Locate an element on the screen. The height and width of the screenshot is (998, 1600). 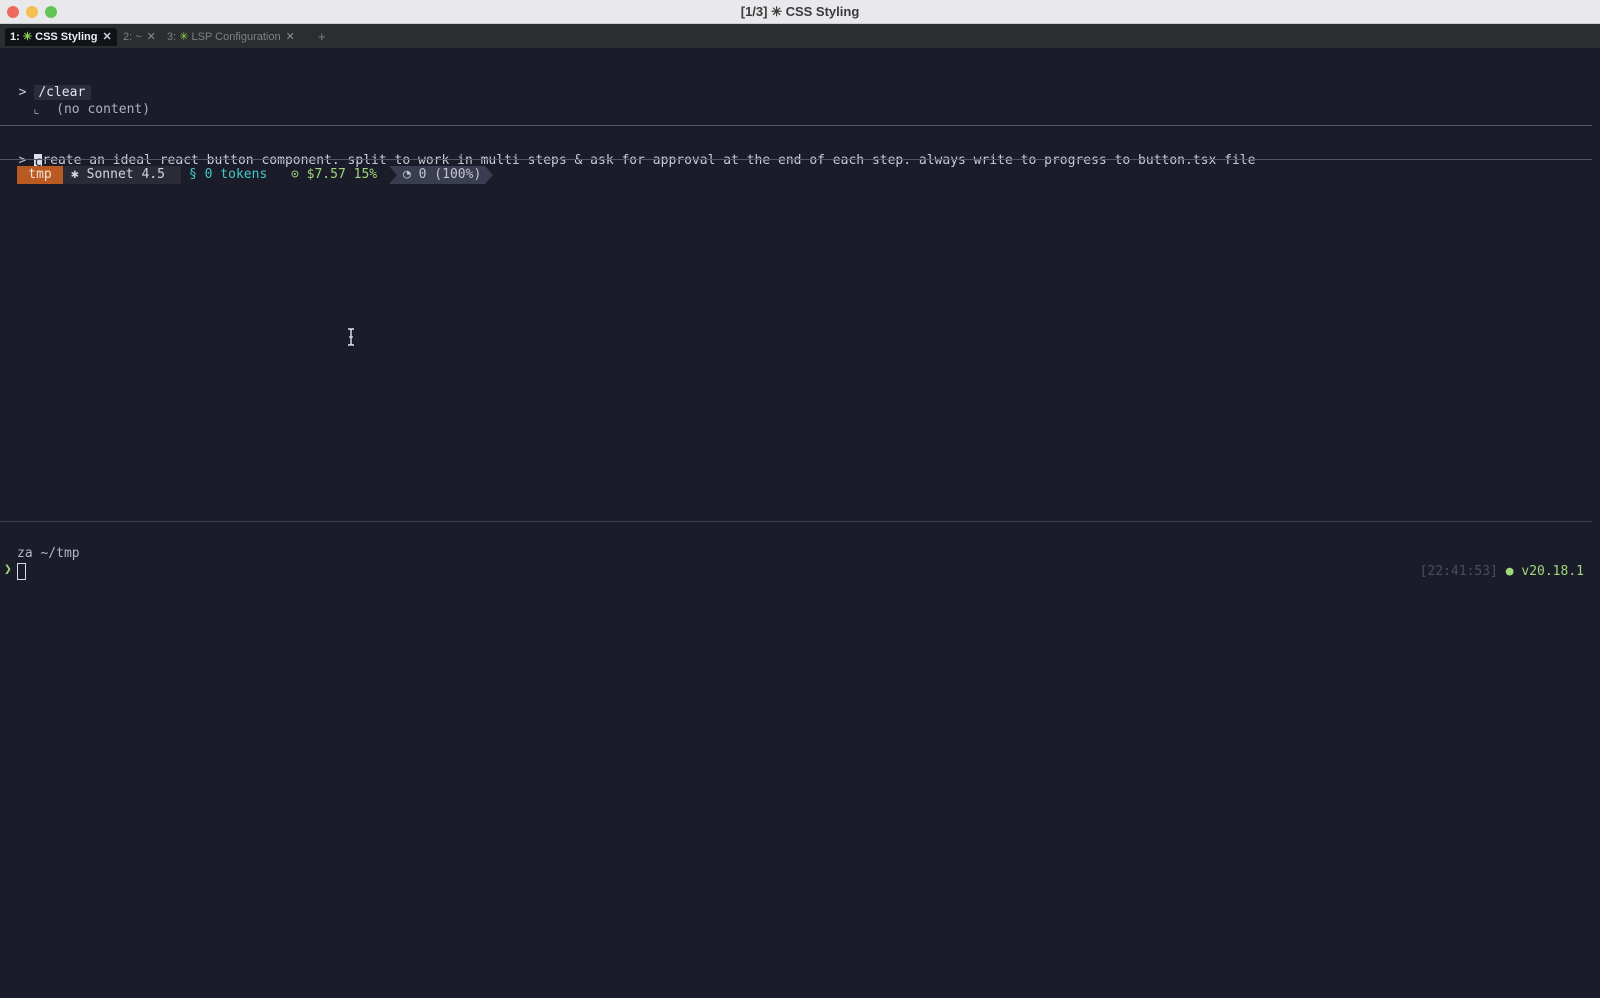
tab-index: 3: is located at coordinates (173, 37).